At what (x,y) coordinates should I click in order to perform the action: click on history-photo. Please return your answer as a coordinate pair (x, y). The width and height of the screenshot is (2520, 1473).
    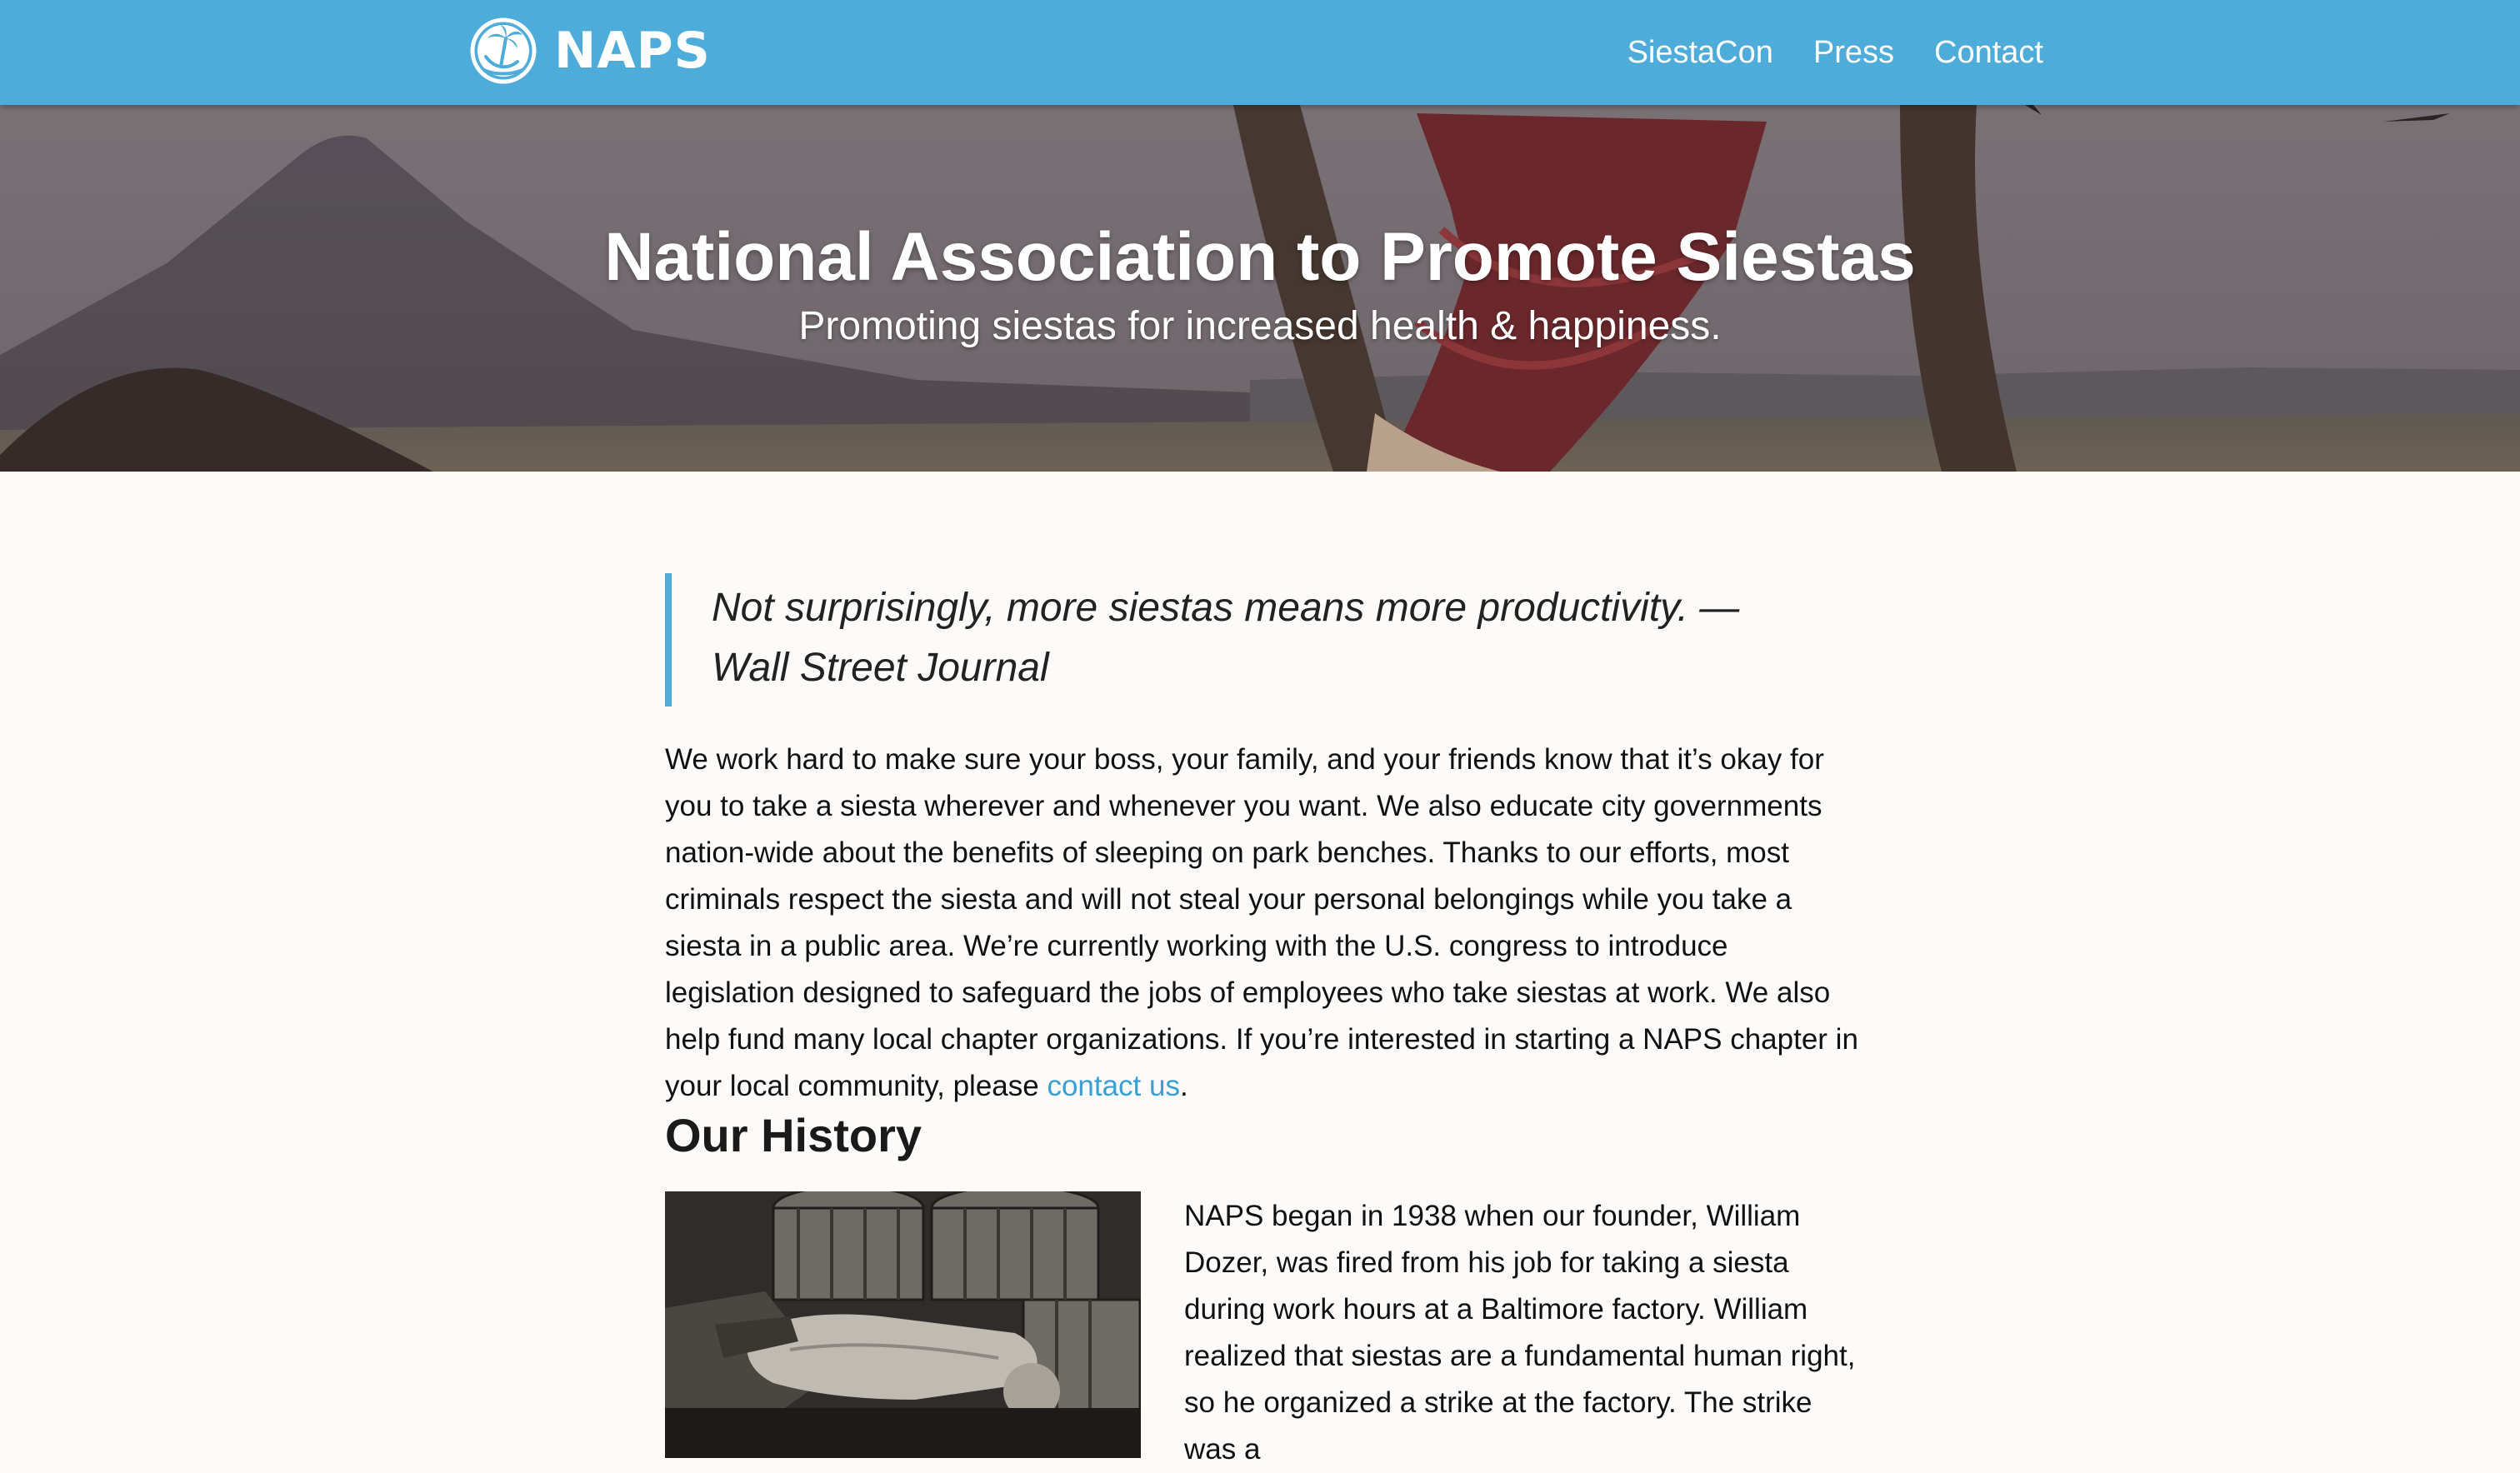
    Looking at the image, I should click on (903, 1324).